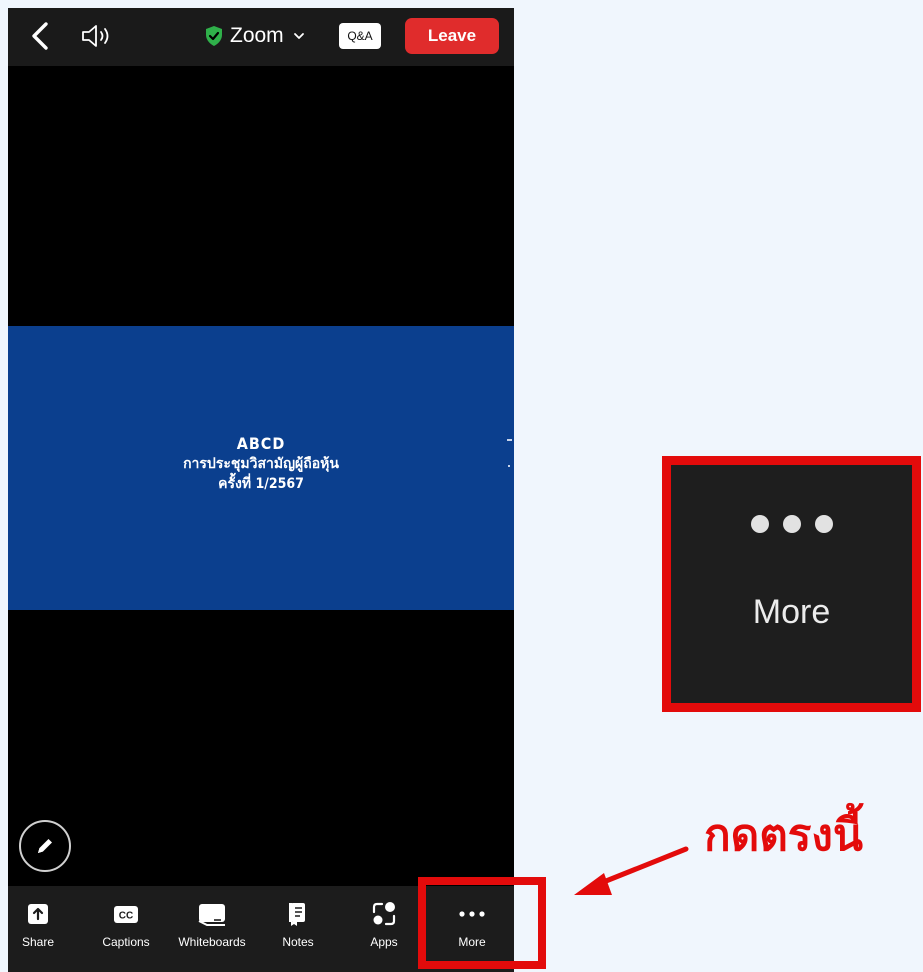 The image size is (923, 972). Describe the element at coordinates (298, 929) in the screenshot. I see `toolbar-notes: Notes` at that location.